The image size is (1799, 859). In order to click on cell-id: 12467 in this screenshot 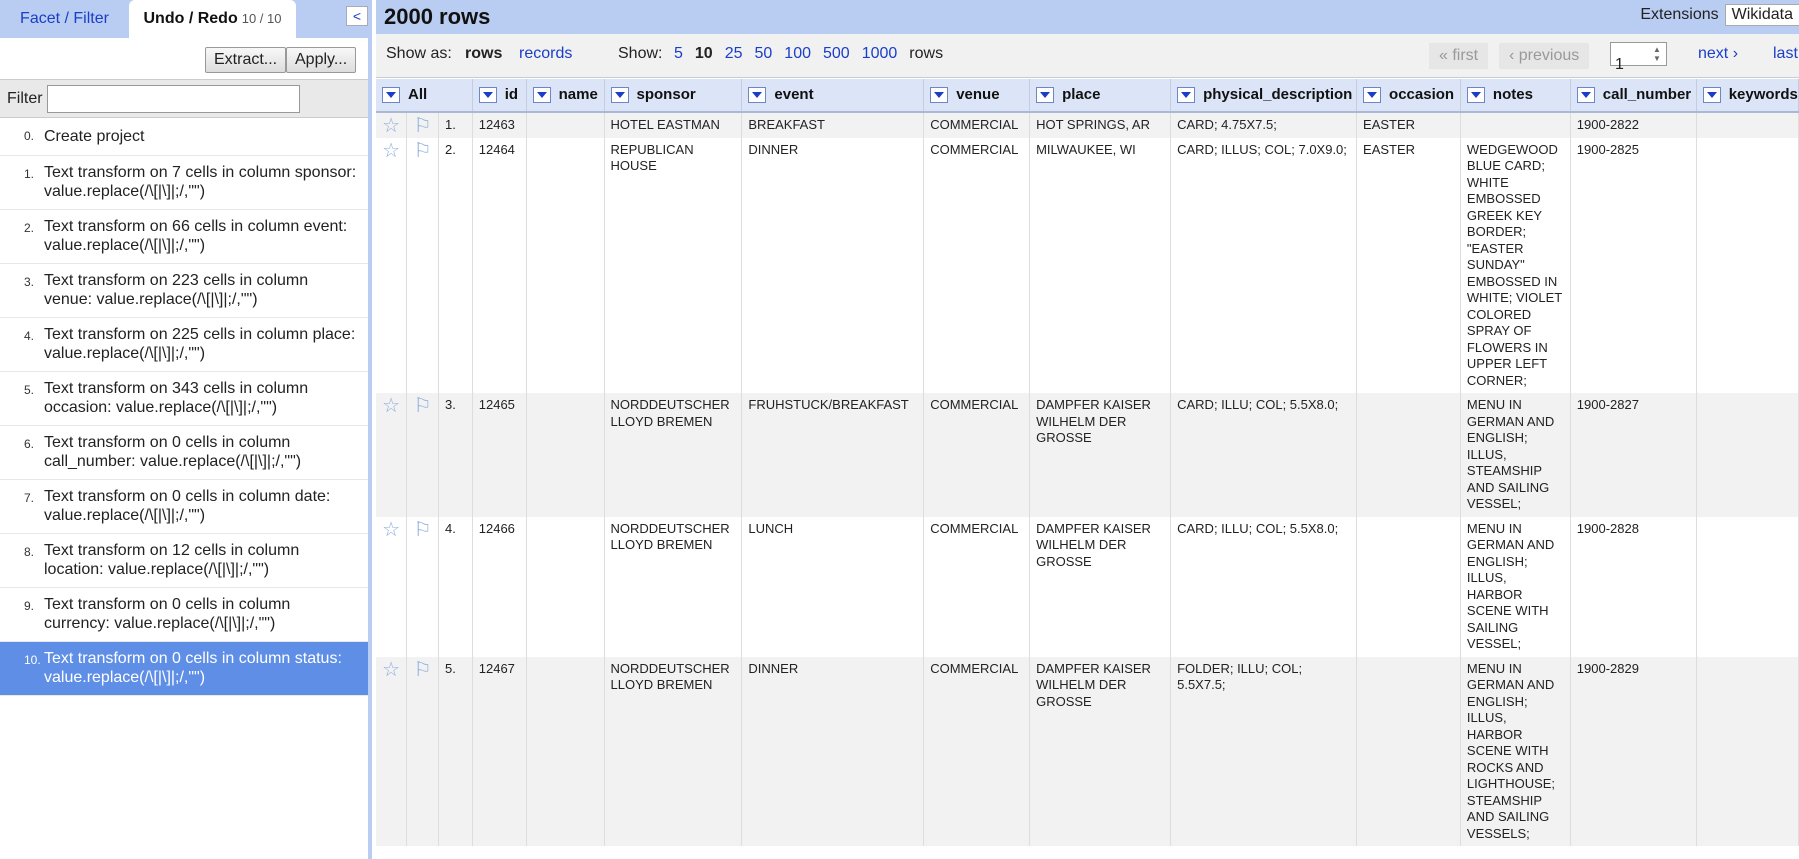, I will do `click(499, 751)`.